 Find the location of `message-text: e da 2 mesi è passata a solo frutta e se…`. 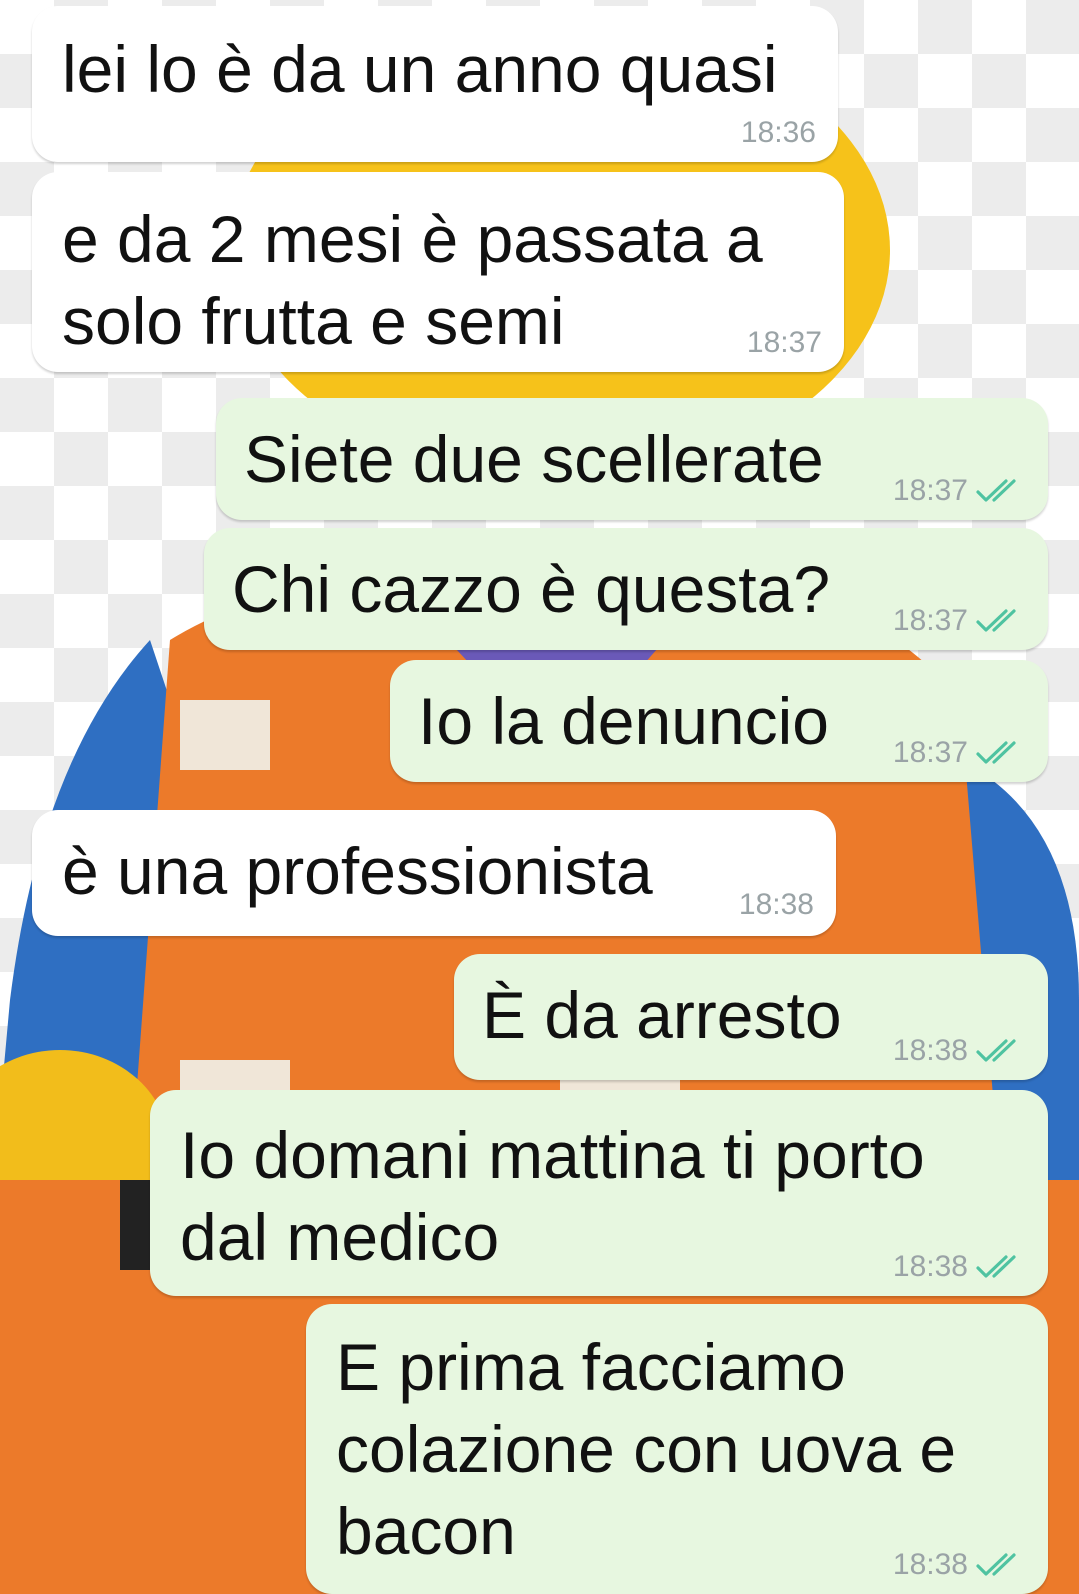

message-text: e da 2 mesi è passata a solo frutta e se… is located at coordinates (412, 280).